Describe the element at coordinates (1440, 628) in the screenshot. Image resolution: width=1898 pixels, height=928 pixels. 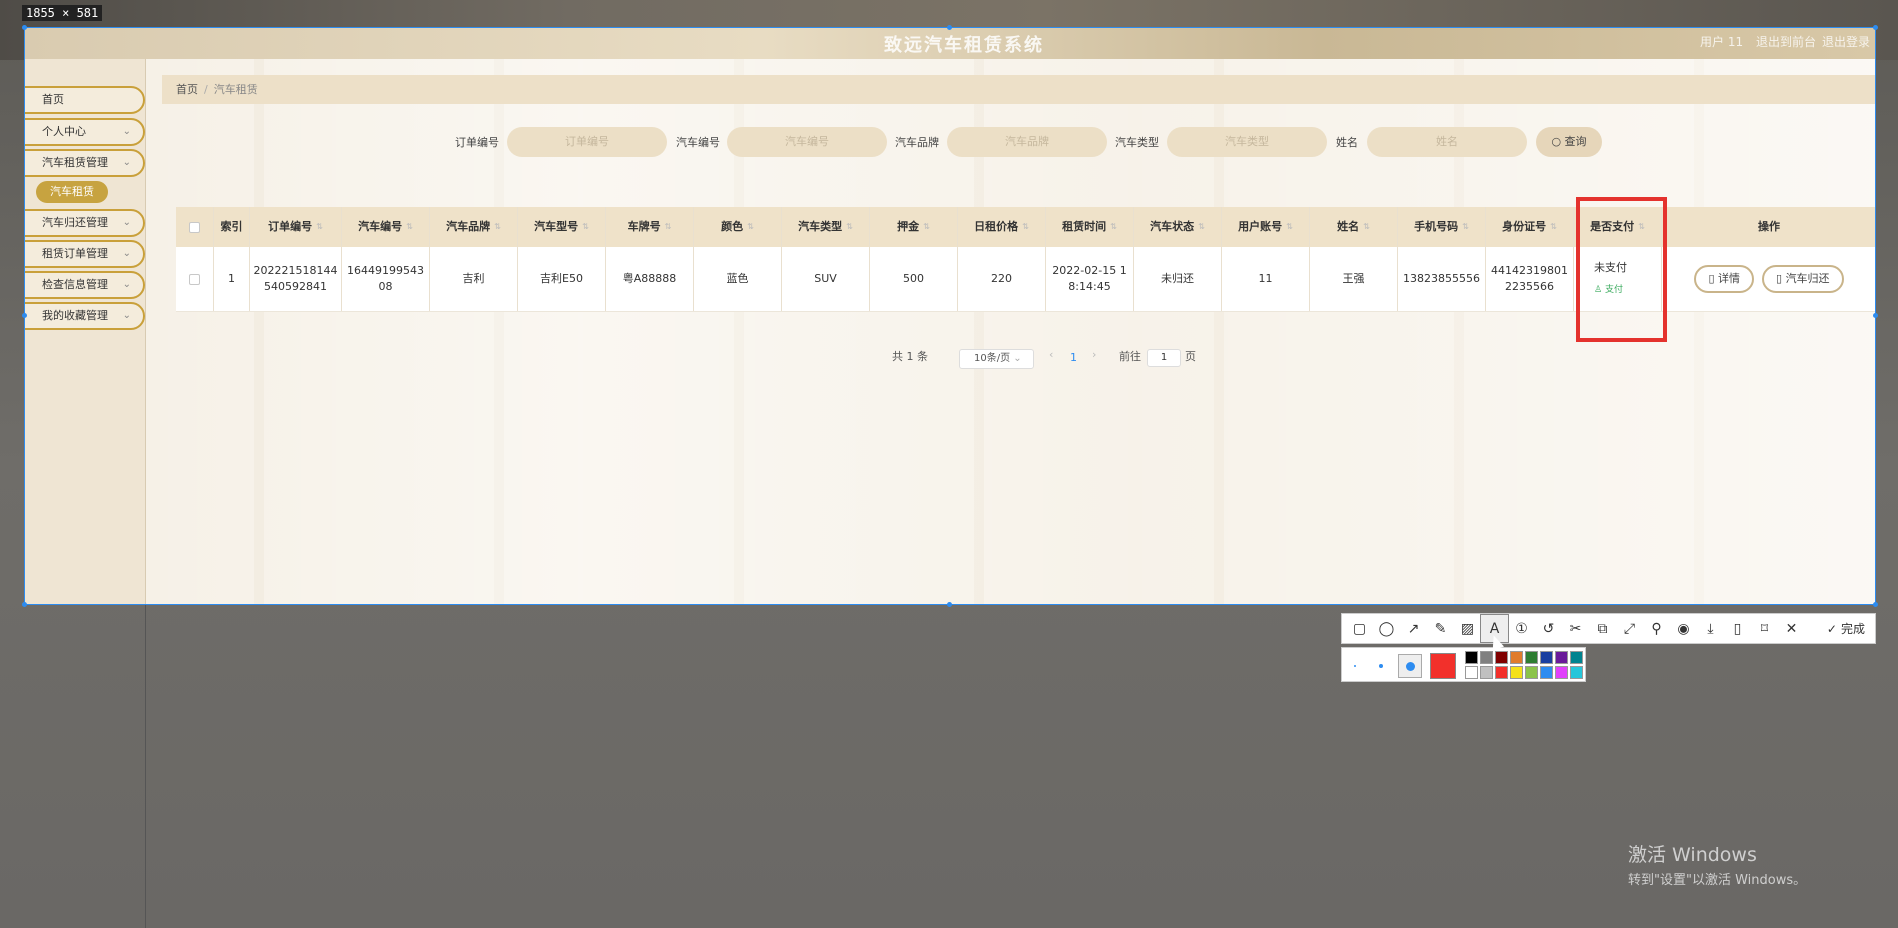
I see `pen-icon: ✎` at that location.